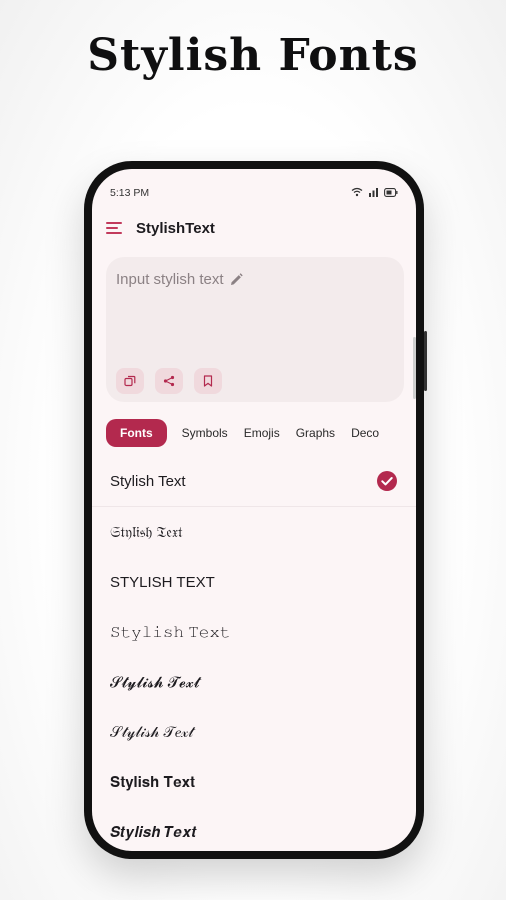 The image size is (506, 900). Describe the element at coordinates (130, 193) in the screenshot. I see `status-time: 5:13 PM` at that location.